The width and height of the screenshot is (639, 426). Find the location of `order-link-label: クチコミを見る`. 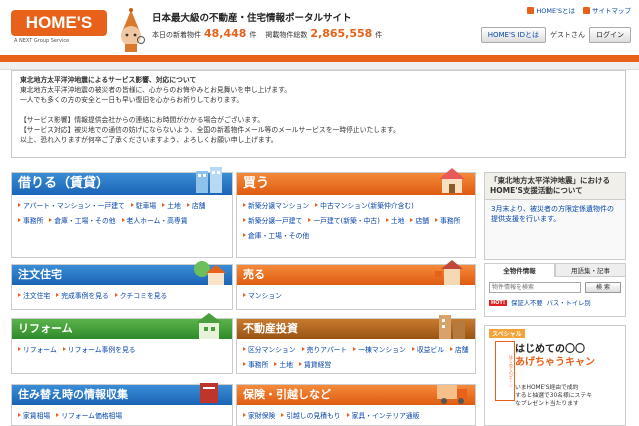

order-link-label: クチコミを見る is located at coordinates (144, 295).